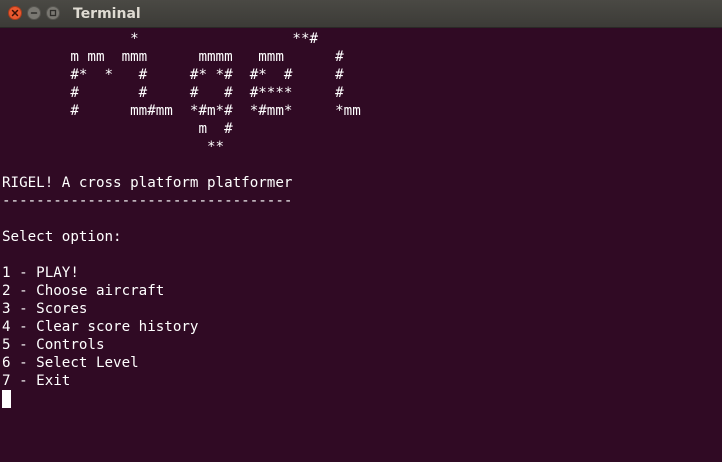  I want to click on ascii-art-line: **, so click(113, 147).